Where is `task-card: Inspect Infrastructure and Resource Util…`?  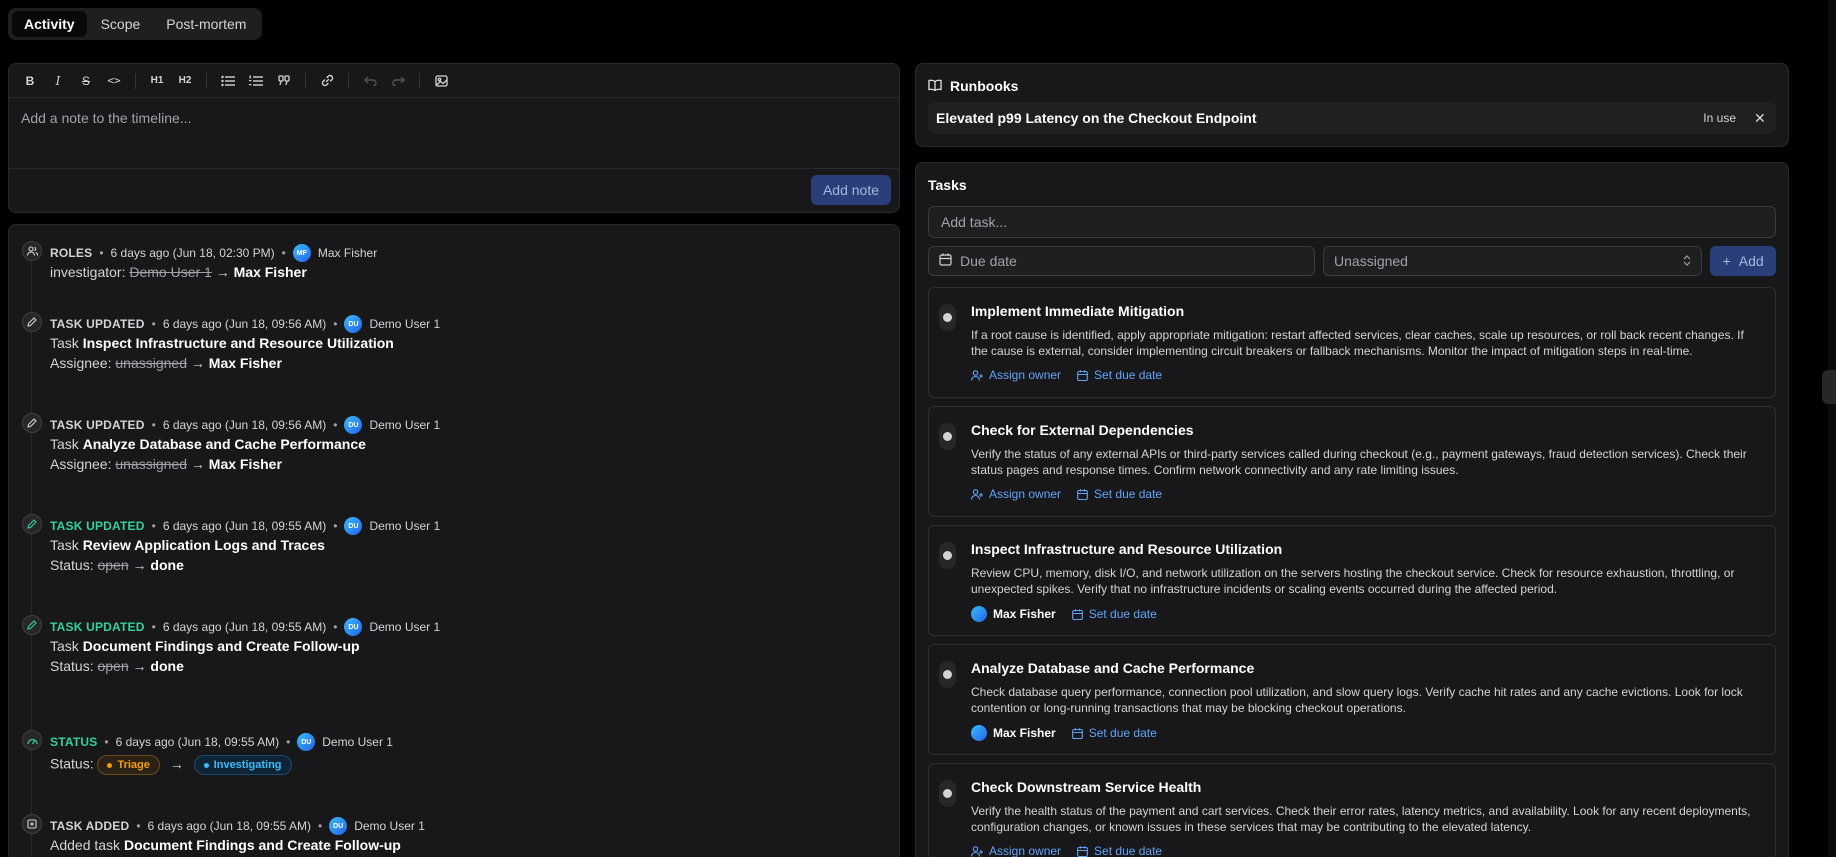
task-card: Inspect Infrastructure and Resource Util… is located at coordinates (1352, 580).